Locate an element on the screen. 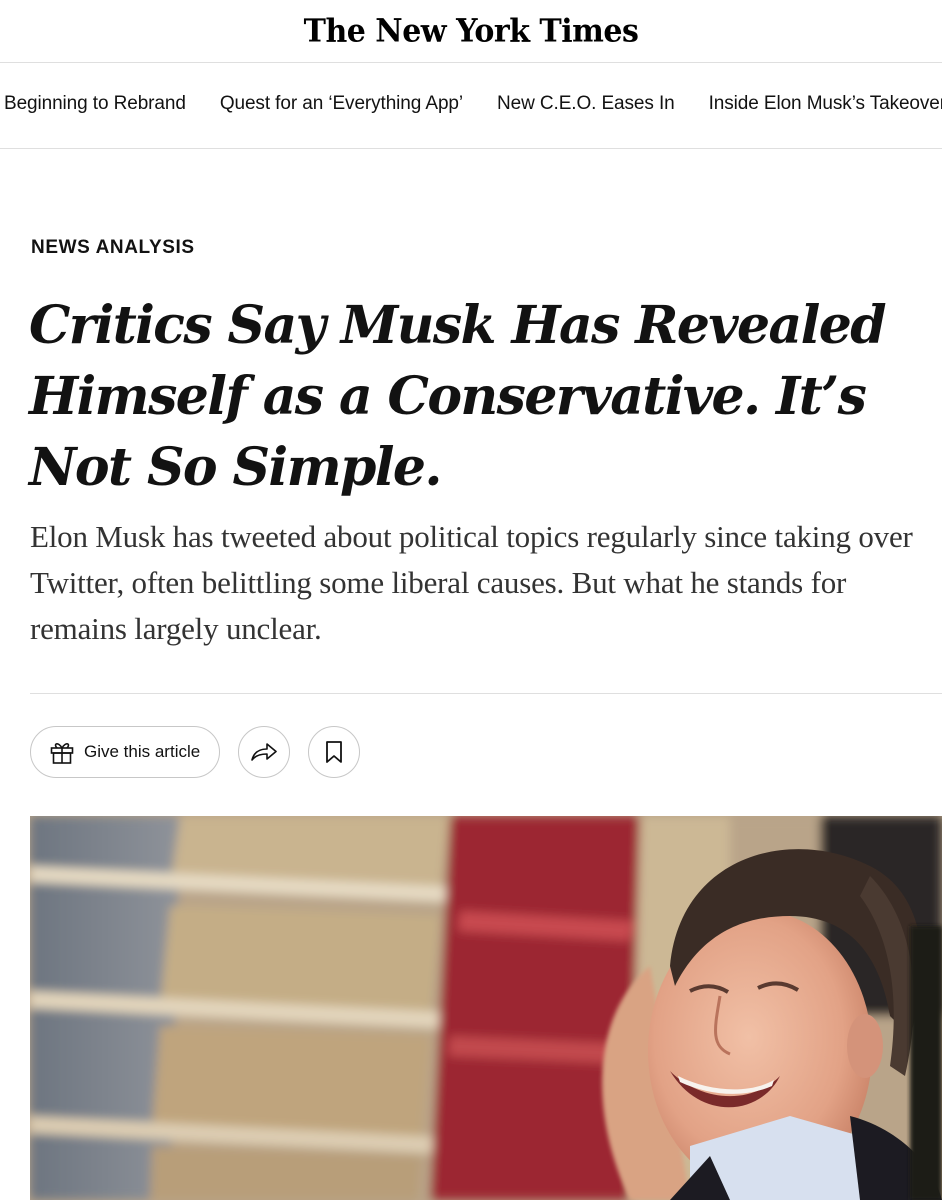  share-icon is located at coordinates (264, 752).